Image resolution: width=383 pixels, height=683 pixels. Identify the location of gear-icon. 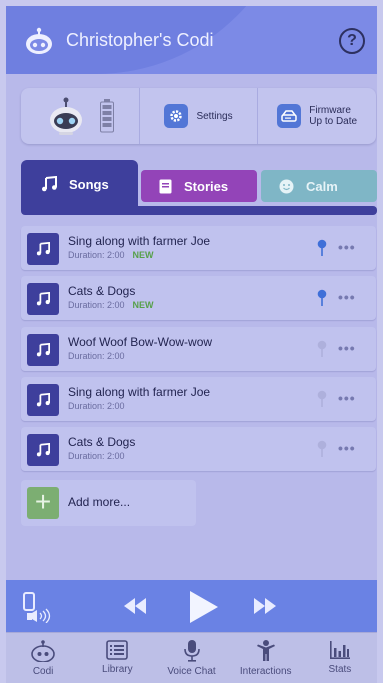
(176, 116).